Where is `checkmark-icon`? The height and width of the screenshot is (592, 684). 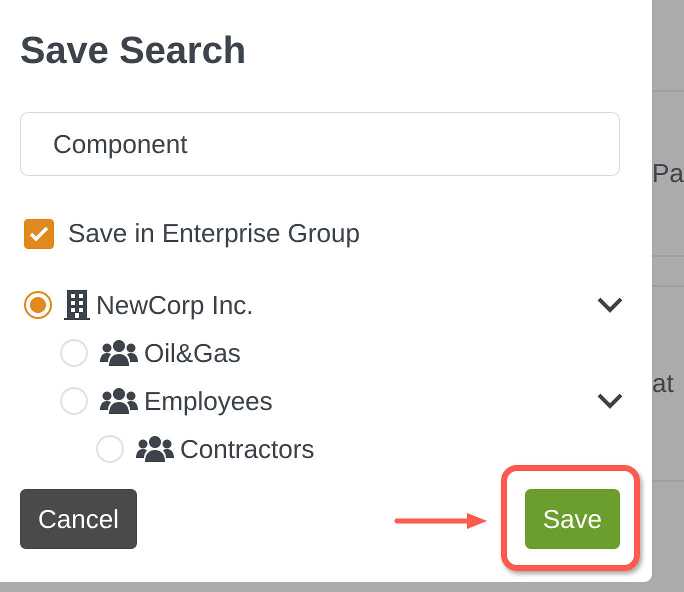 checkmark-icon is located at coordinates (39, 234).